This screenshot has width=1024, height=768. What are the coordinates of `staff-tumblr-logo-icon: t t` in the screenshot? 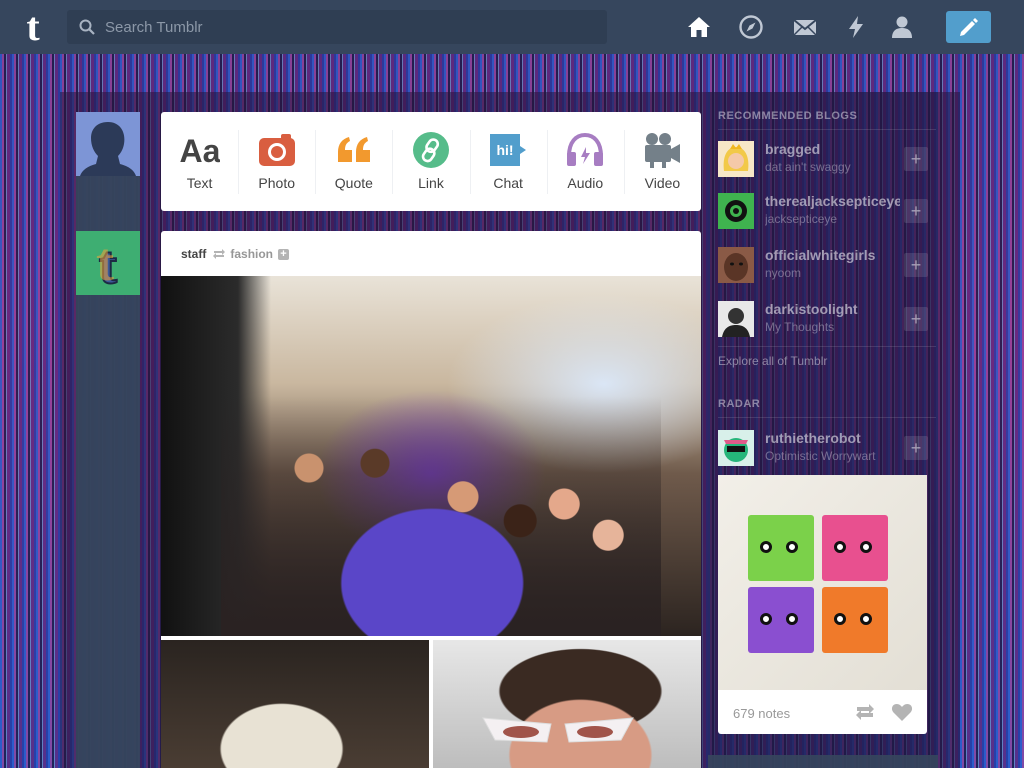 It's located at (107, 264).